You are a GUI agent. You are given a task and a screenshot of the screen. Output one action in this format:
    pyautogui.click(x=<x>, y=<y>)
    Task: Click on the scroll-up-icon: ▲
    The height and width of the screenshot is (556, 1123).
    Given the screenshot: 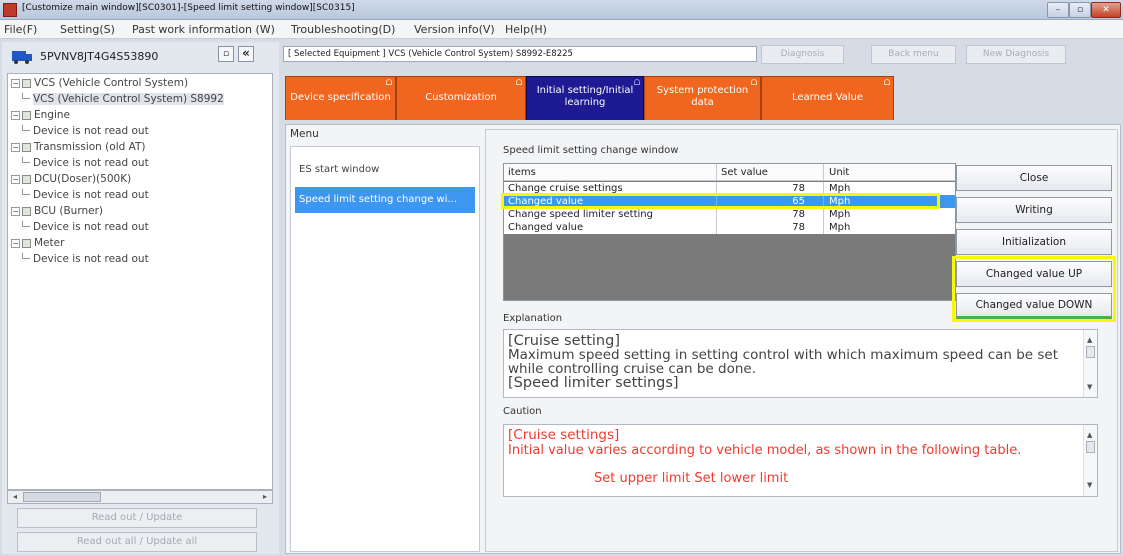 What is the action you would take?
    pyautogui.click(x=1089, y=340)
    